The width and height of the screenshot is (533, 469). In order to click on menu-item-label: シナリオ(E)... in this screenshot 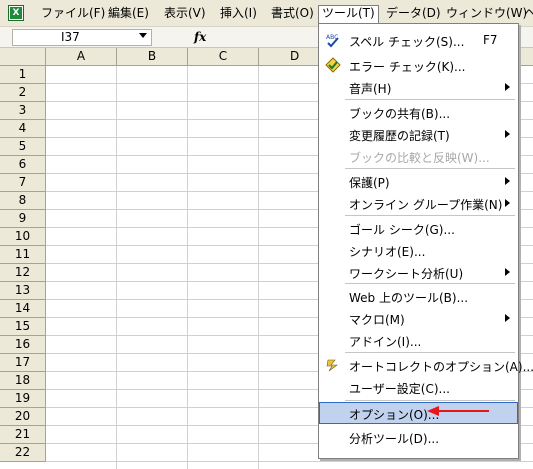, I will do `click(387, 252)`.